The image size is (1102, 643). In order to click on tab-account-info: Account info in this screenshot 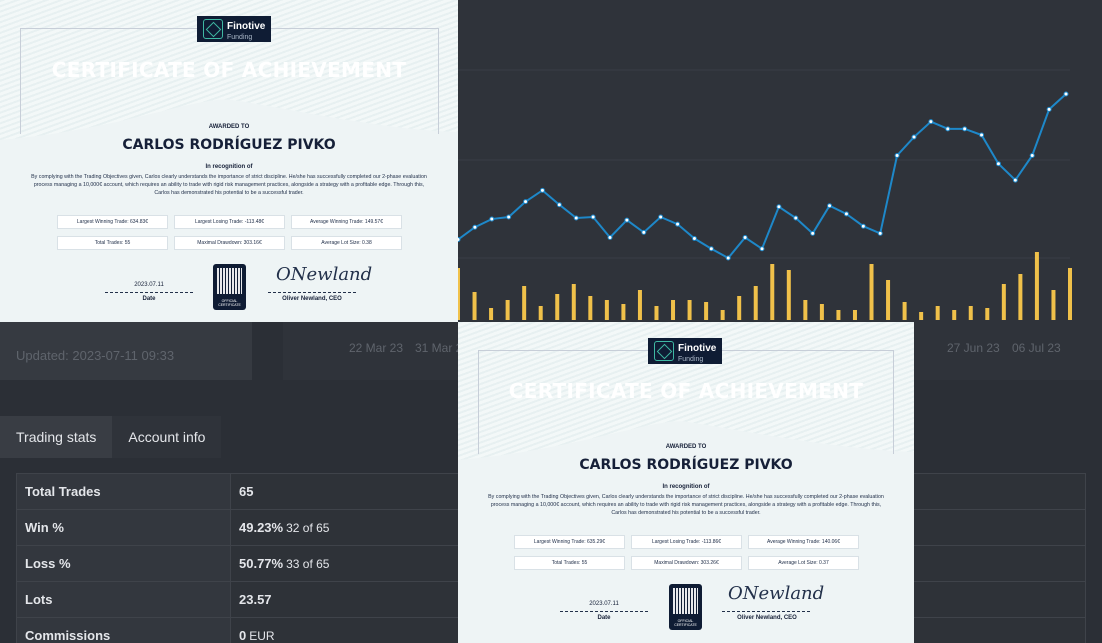, I will do `click(167, 437)`.